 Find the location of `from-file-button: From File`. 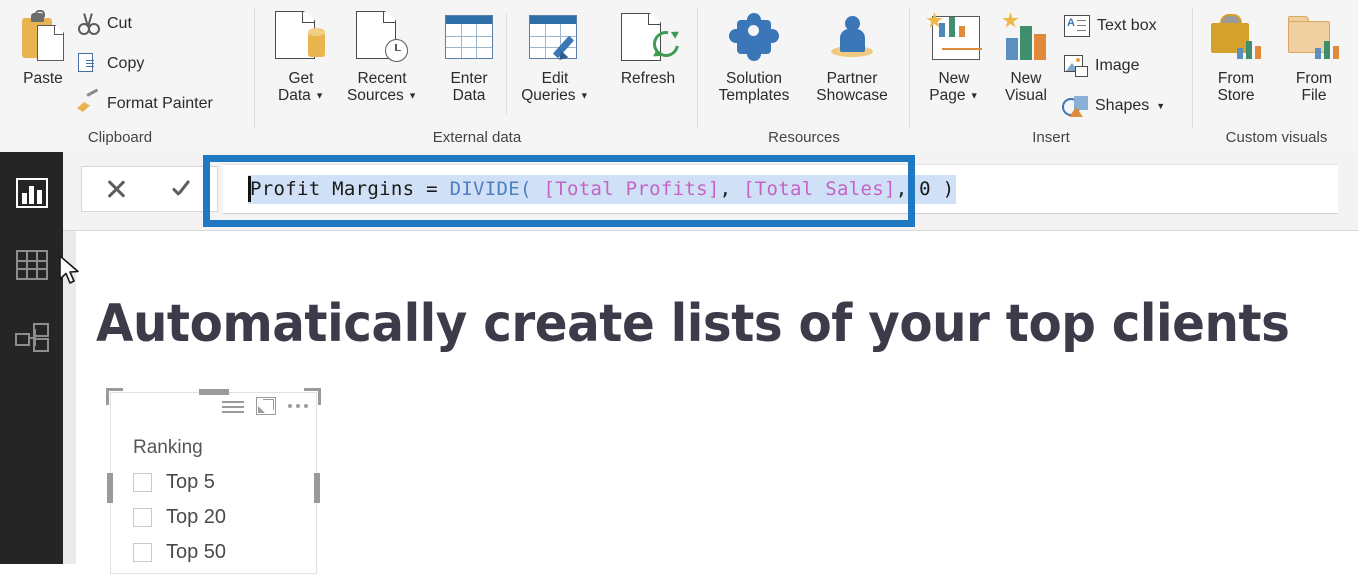

from-file-button: From File is located at coordinates (1314, 63).